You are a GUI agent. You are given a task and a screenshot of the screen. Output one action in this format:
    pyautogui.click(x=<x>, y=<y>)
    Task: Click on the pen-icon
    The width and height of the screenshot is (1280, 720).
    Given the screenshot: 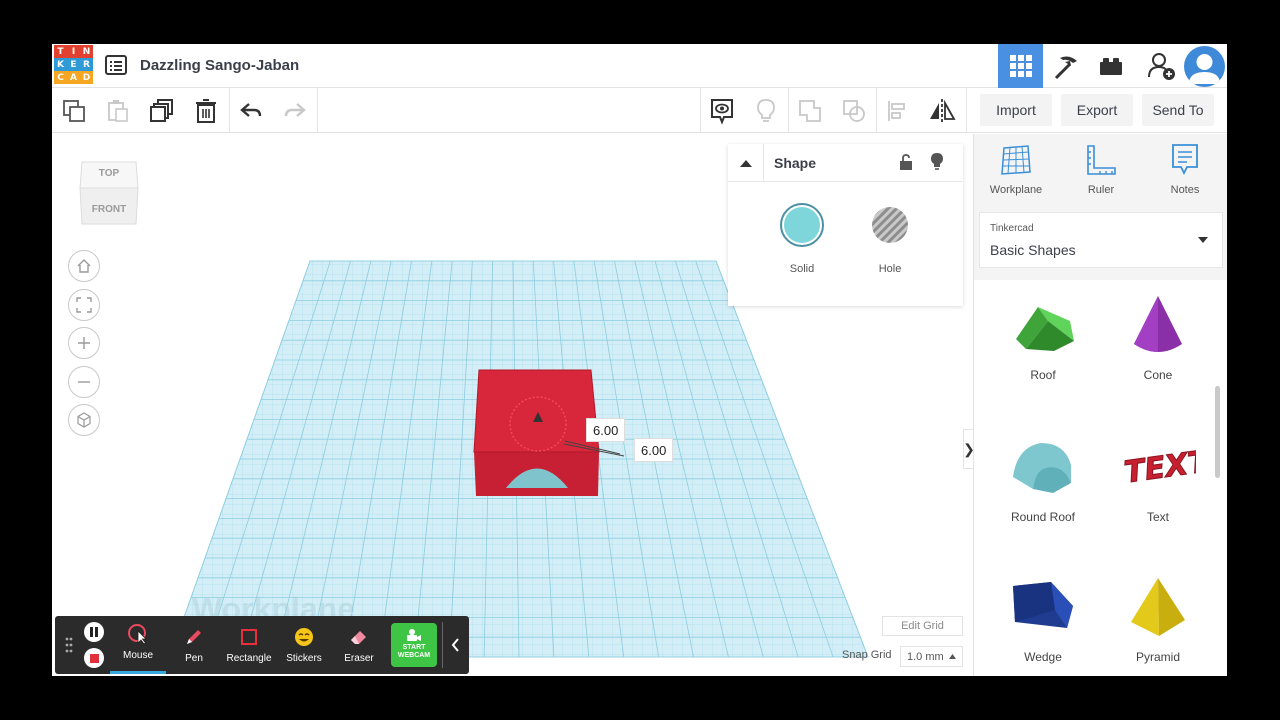 What is the action you would take?
    pyautogui.click(x=194, y=637)
    